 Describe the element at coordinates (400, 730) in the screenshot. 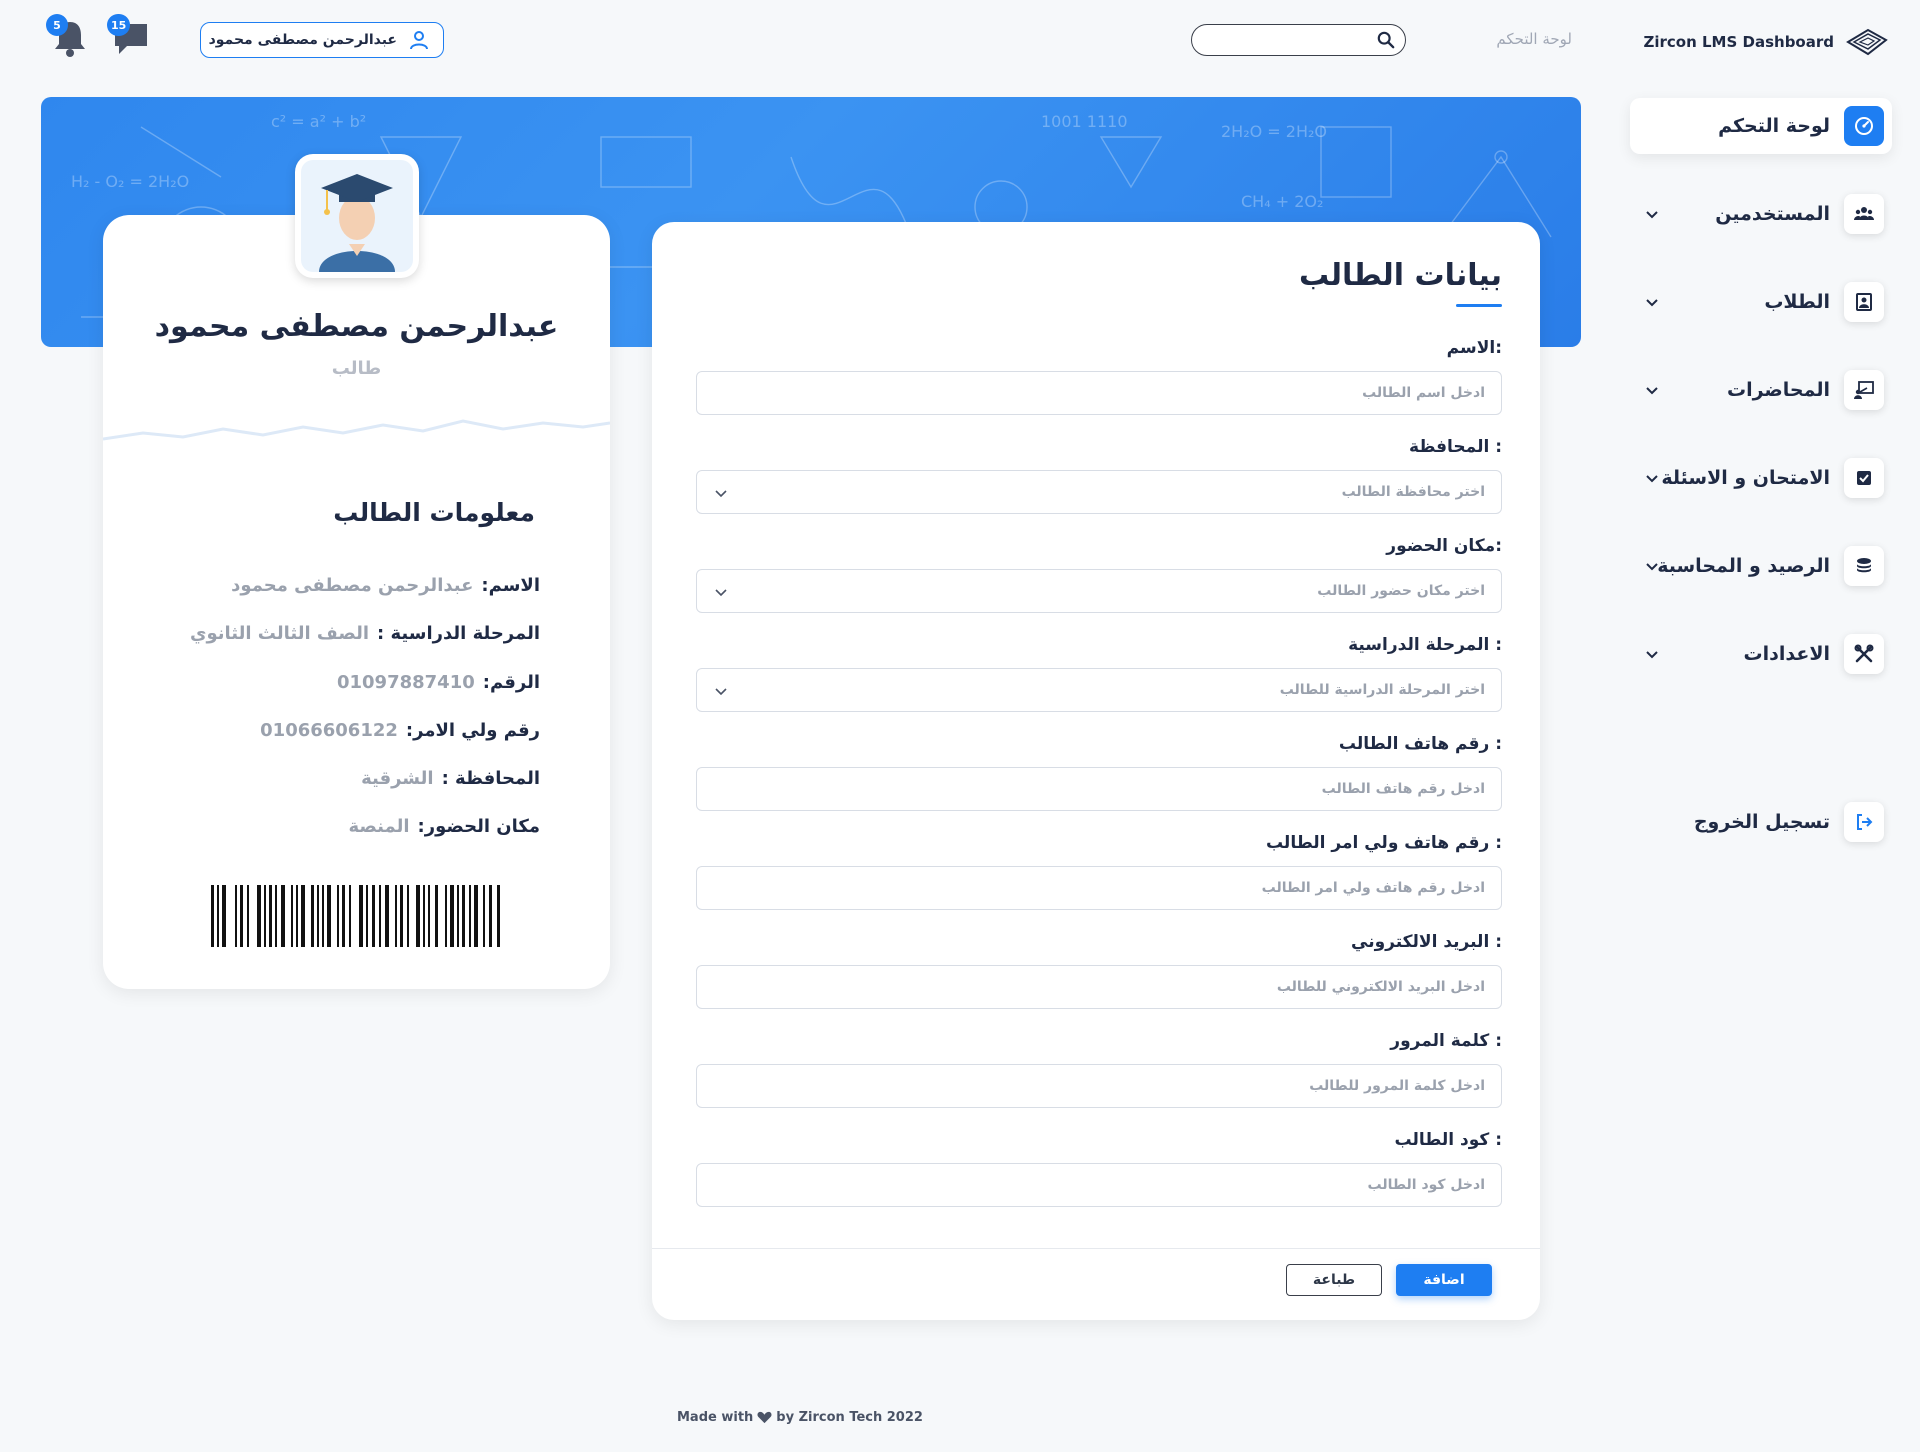

I see `info-row-parent-phone: رقم ولي الامر: 01066606122` at that location.